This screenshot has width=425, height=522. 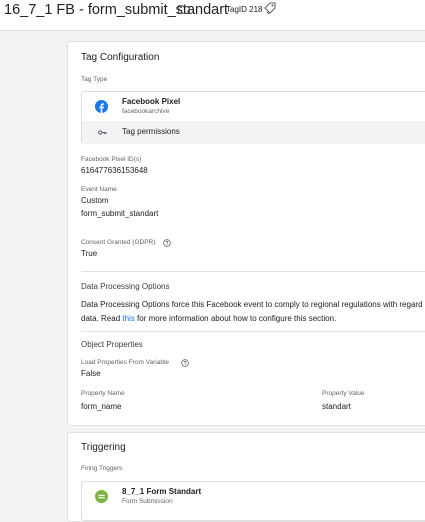 I want to click on property-value-header: Property Value, so click(x=343, y=393).